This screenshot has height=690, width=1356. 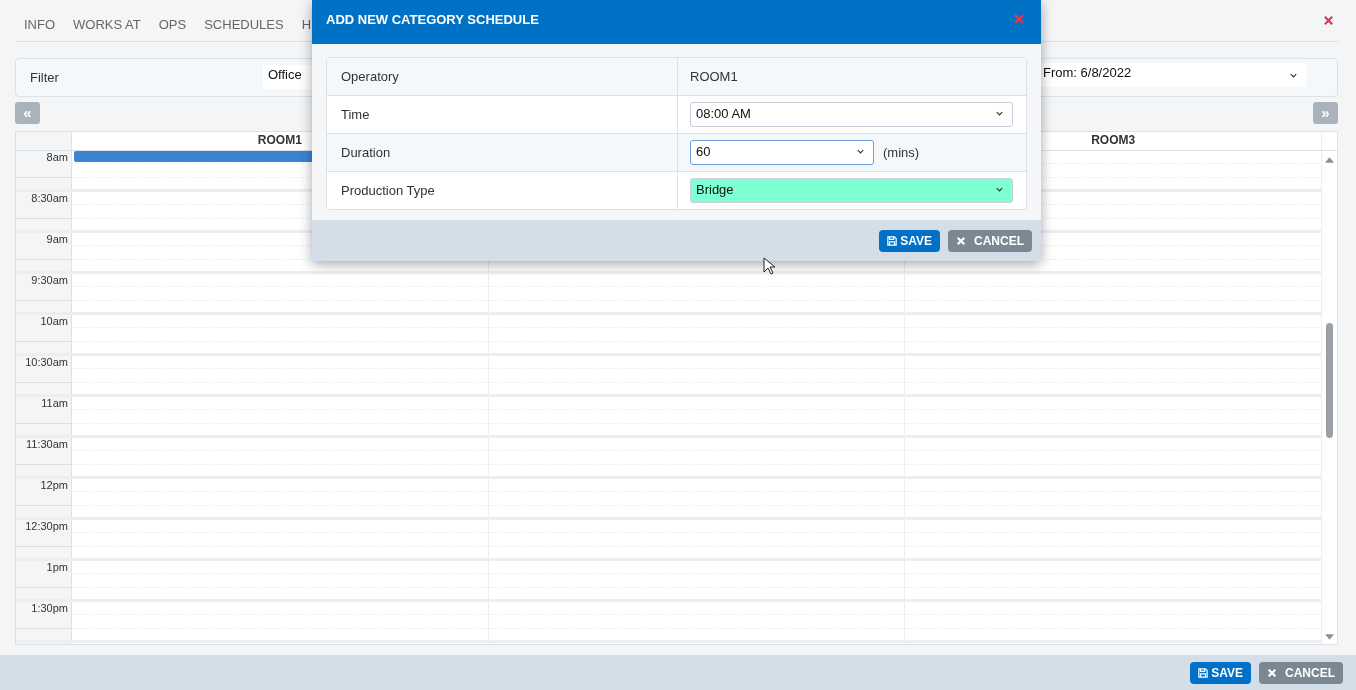 What do you see at coordinates (44, 251) in the screenshot?
I see `time-label: 9am` at bounding box center [44, 251].